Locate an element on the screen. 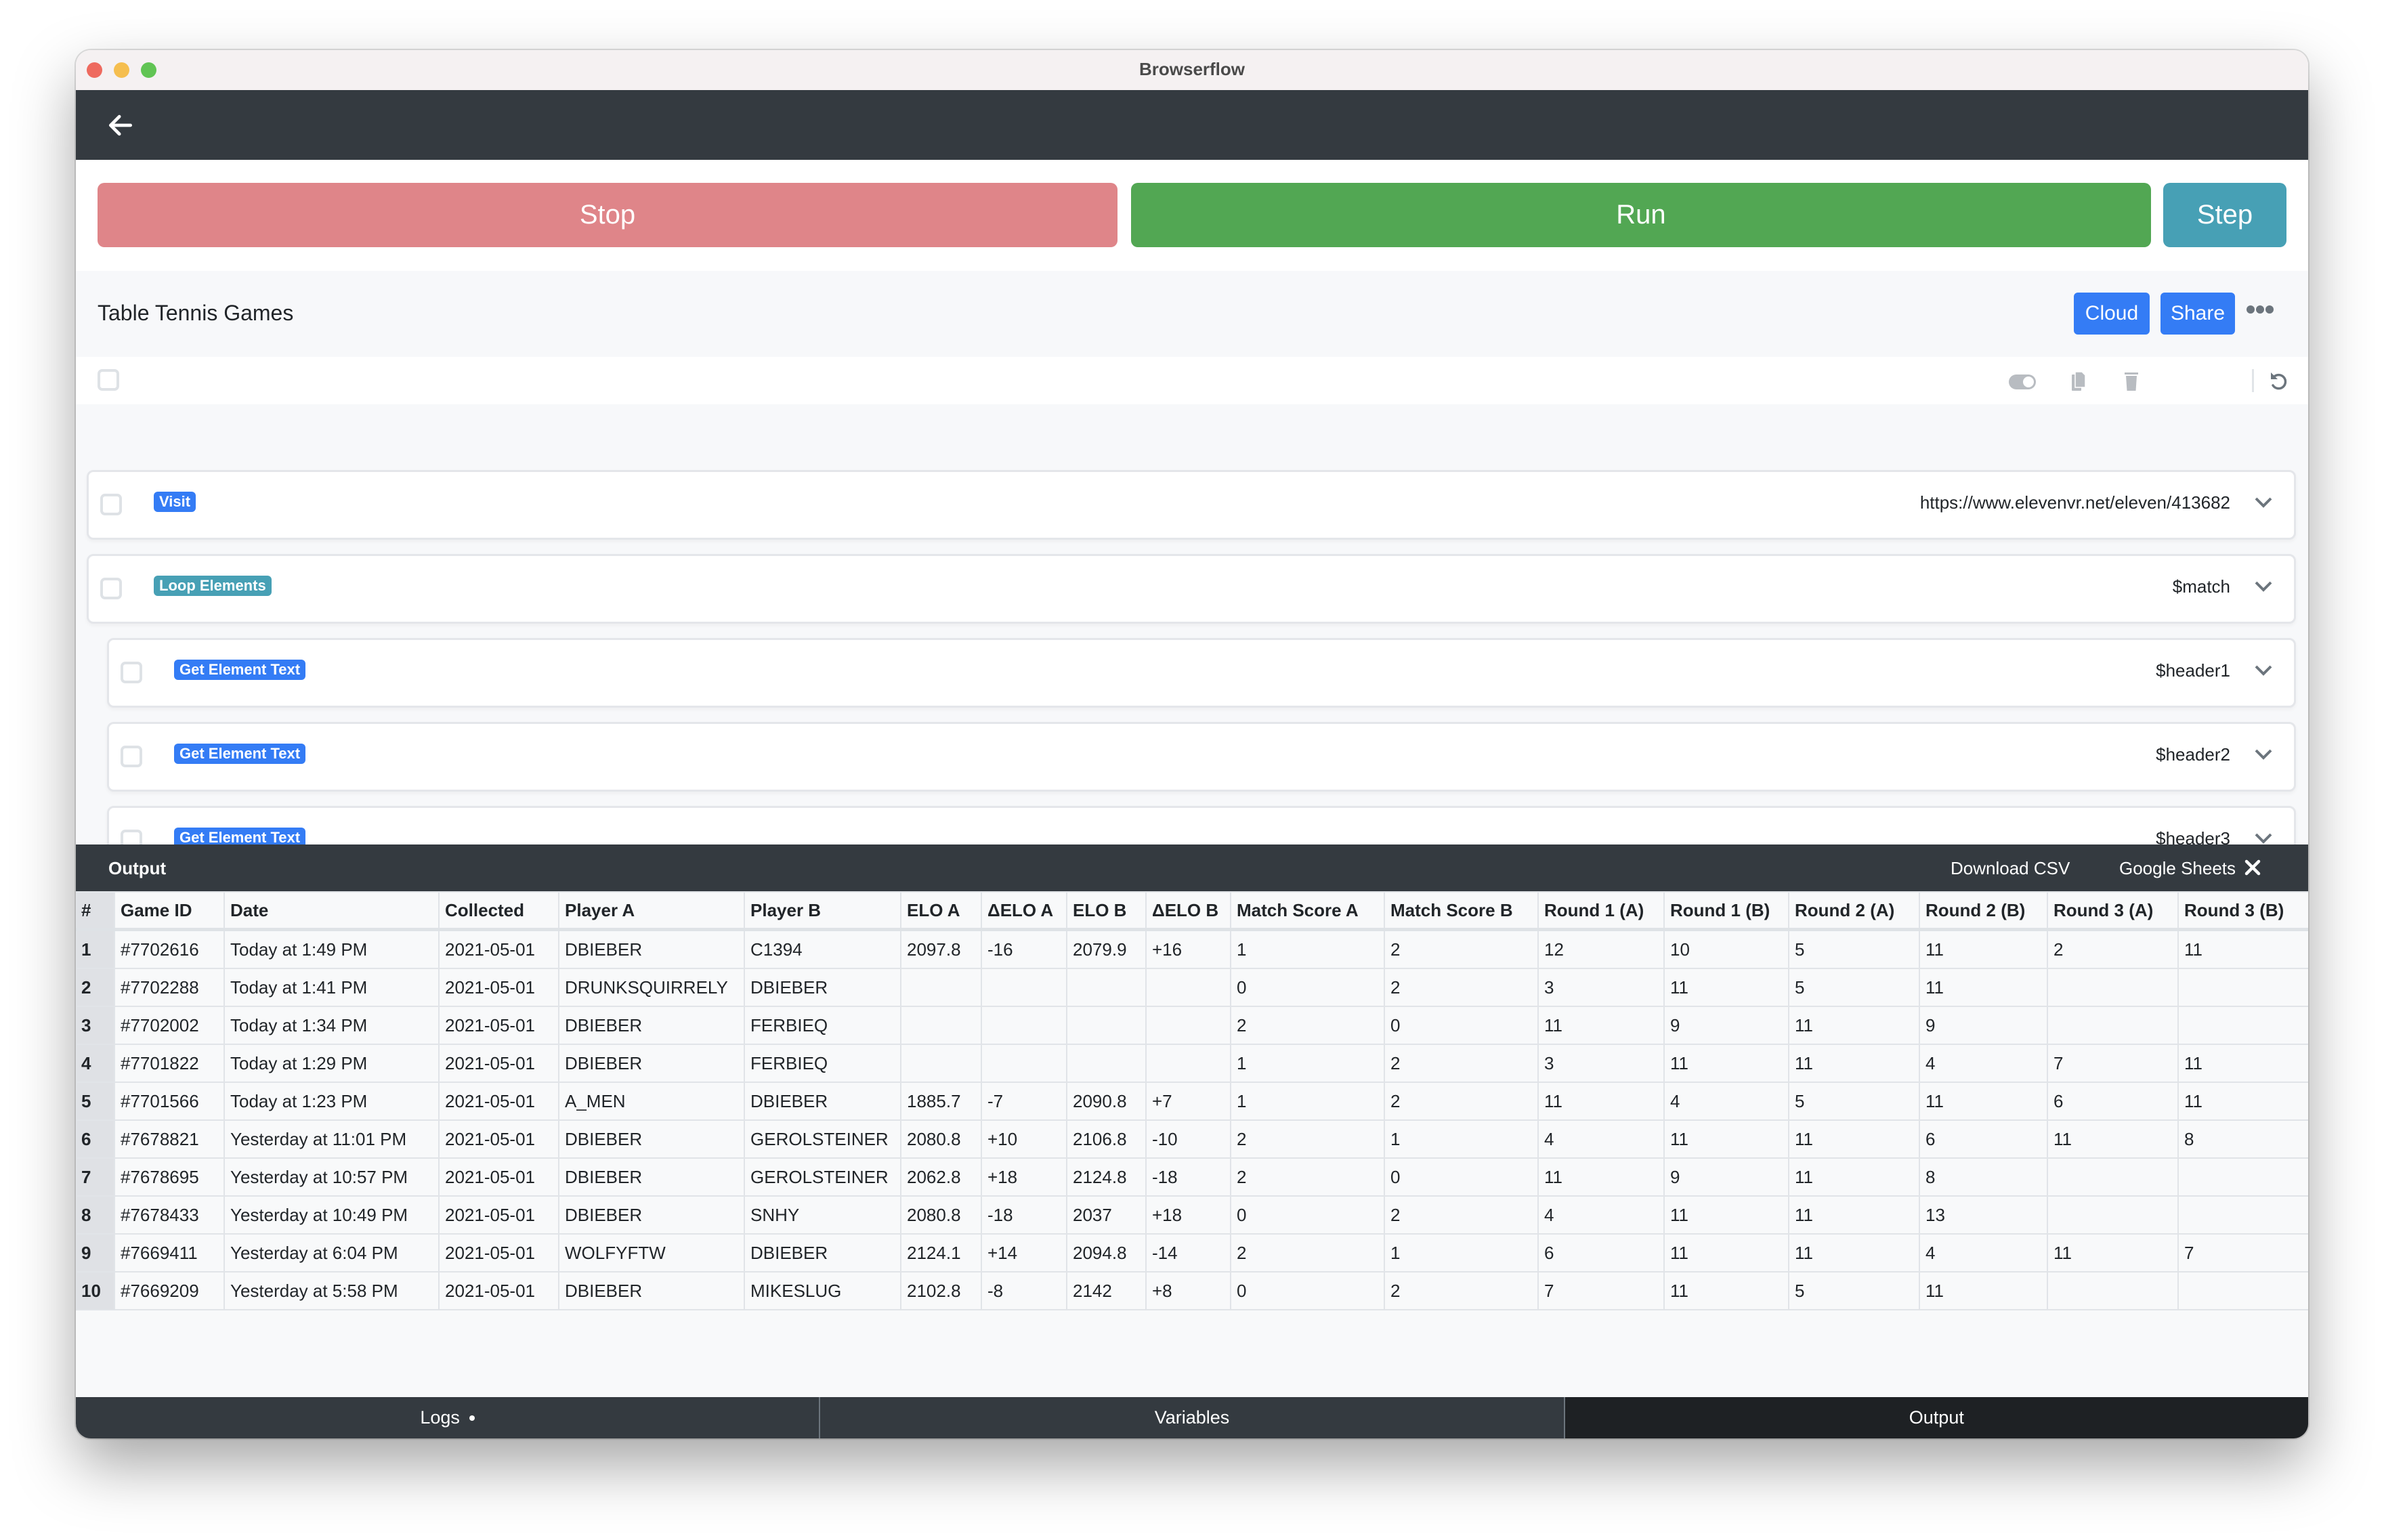 Image resolution: width=2384 pixels, height=1540 pixels. table-cell: WOLFYFTW is located at coordinates (651, 1252).